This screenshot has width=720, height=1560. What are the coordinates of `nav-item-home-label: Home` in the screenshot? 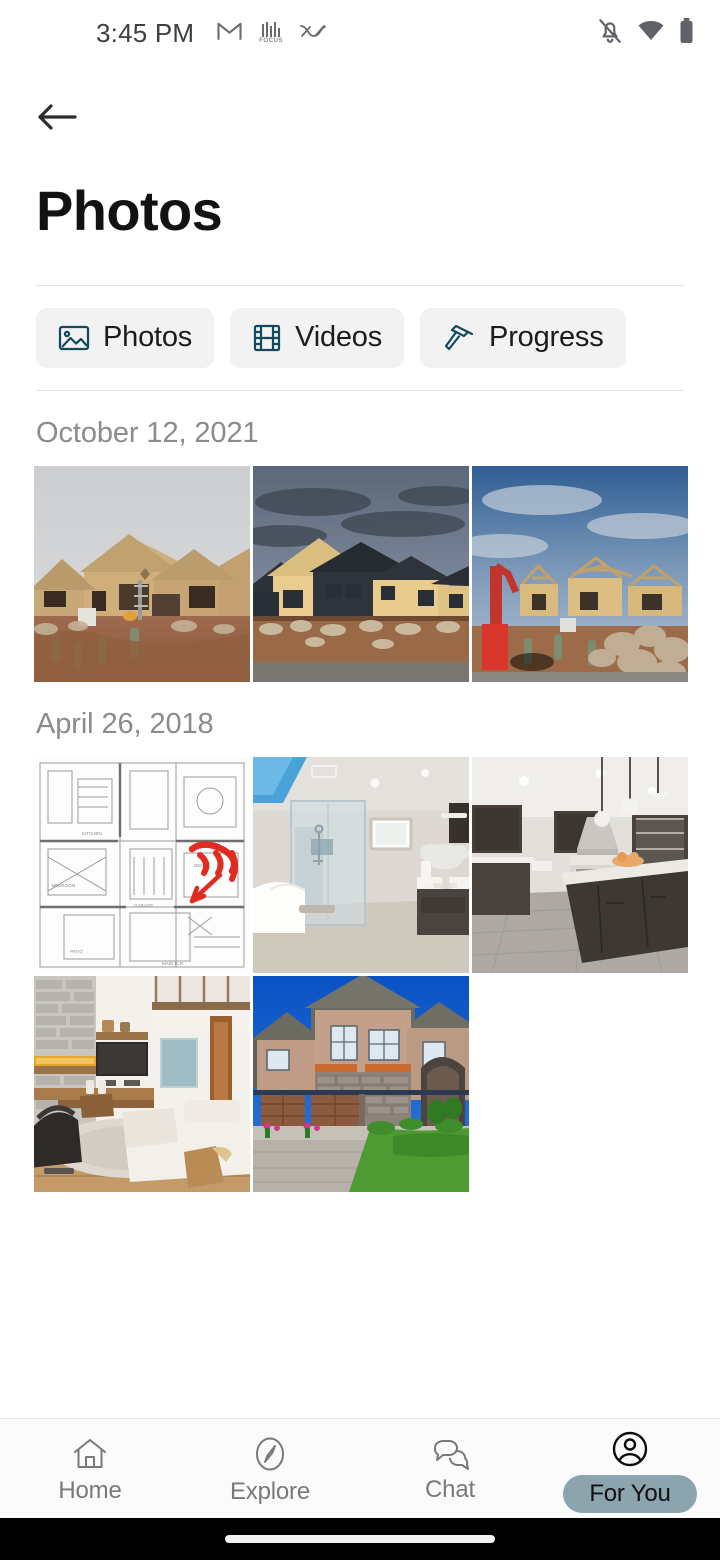 It's located at (90, 1490).